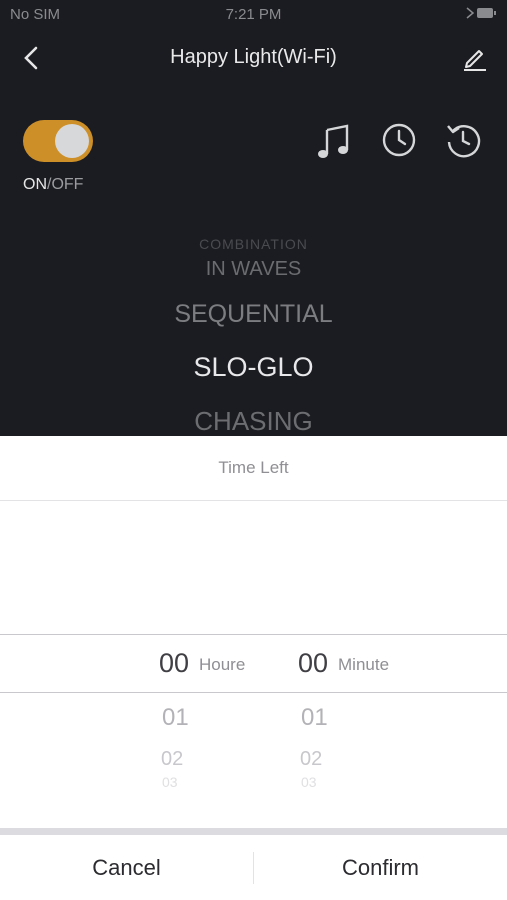 This screenshot has width=507, height=900. Describe the element at coordinates (67, 184) in the screenshot. I see `off-label: OFF` at that location.